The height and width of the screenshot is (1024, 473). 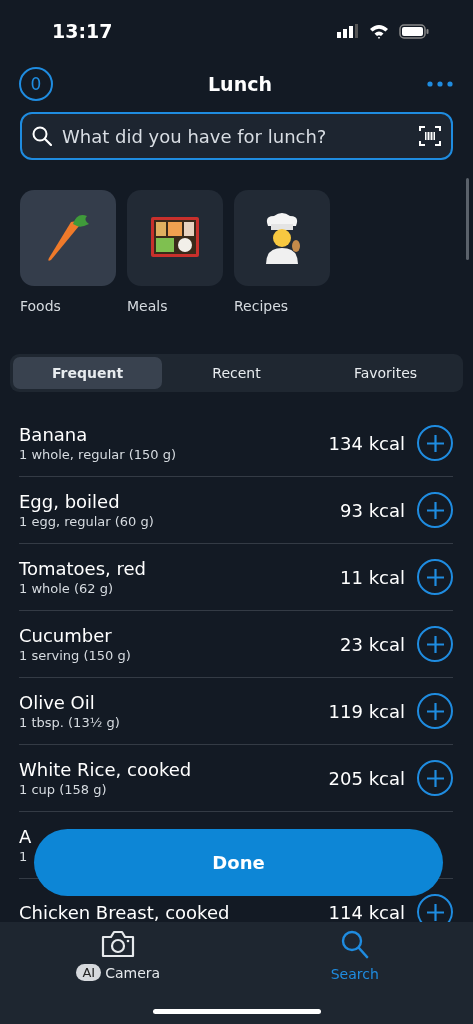 I want to click on status-time: 13:17, so click(x=82, y=31).